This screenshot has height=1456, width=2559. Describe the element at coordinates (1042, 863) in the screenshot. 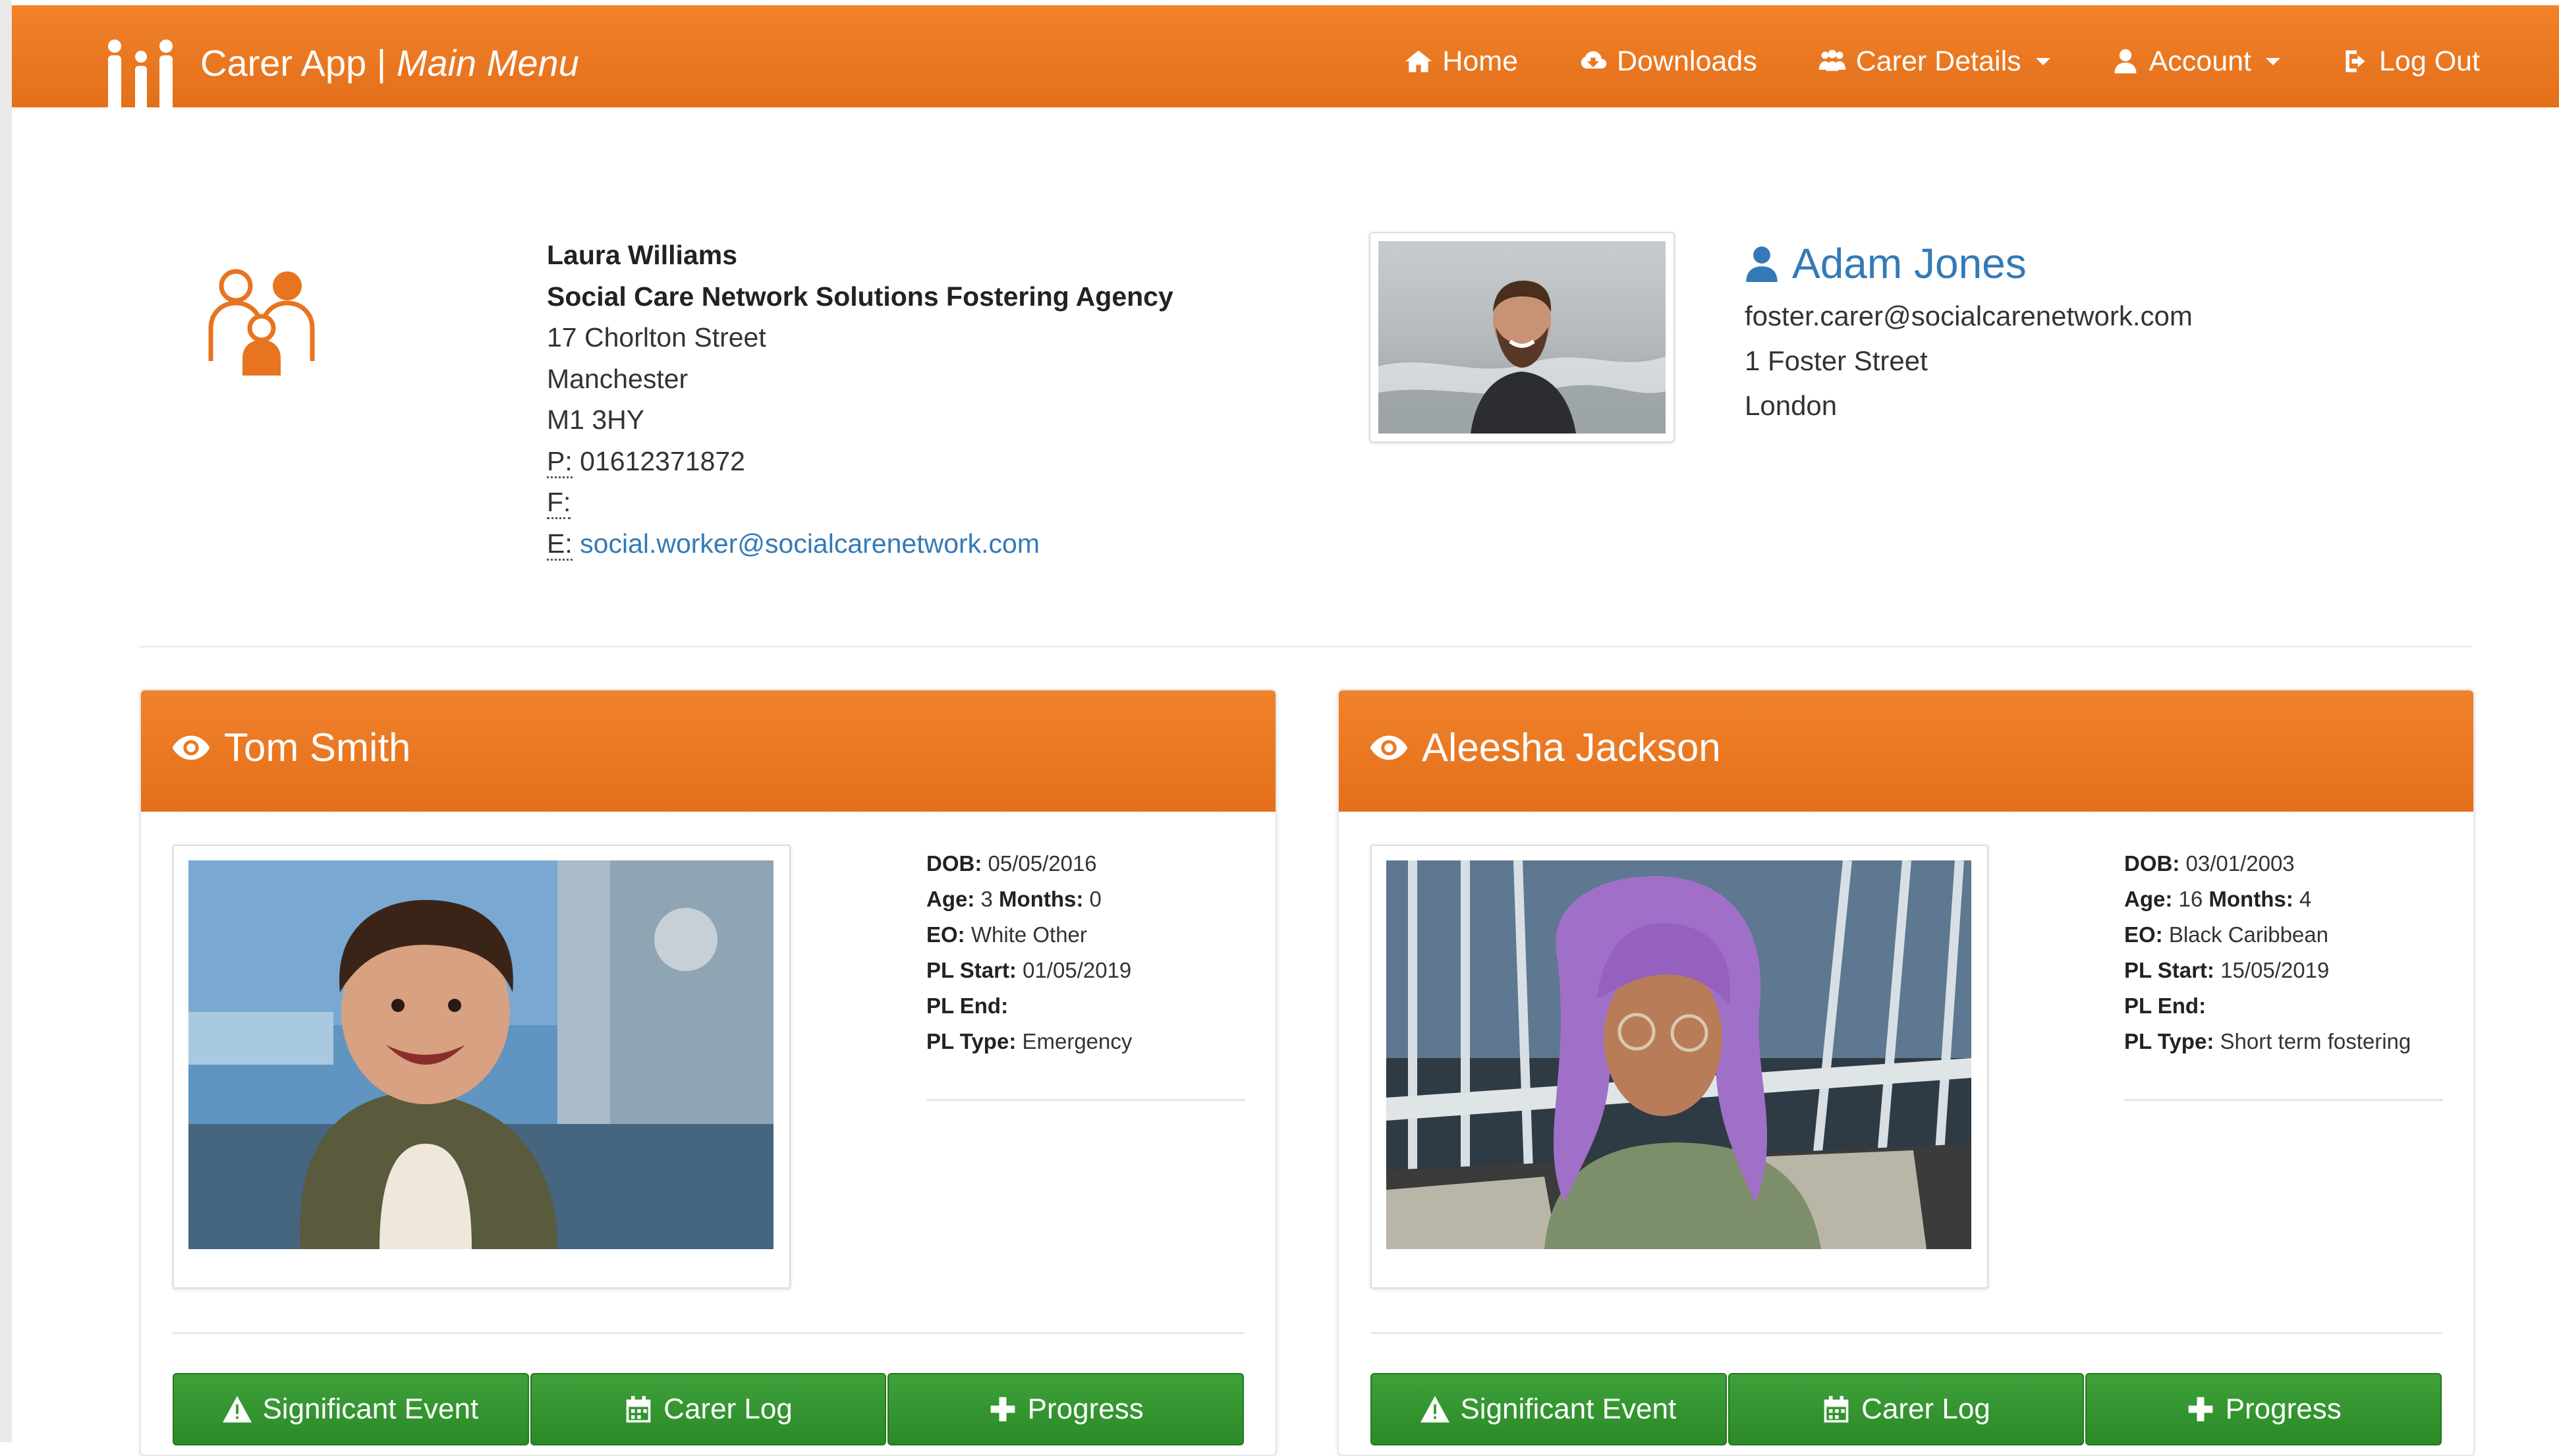

I see `dob-value: 05/05/2016` at that location.